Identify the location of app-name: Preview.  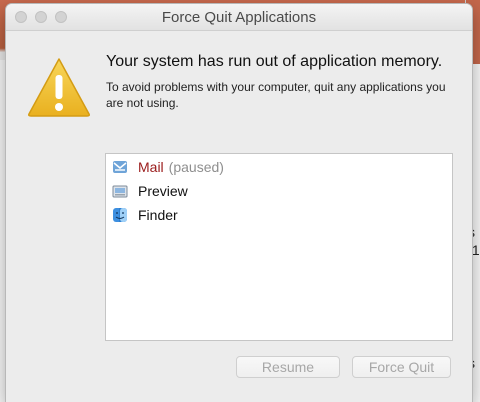
(163, 191).